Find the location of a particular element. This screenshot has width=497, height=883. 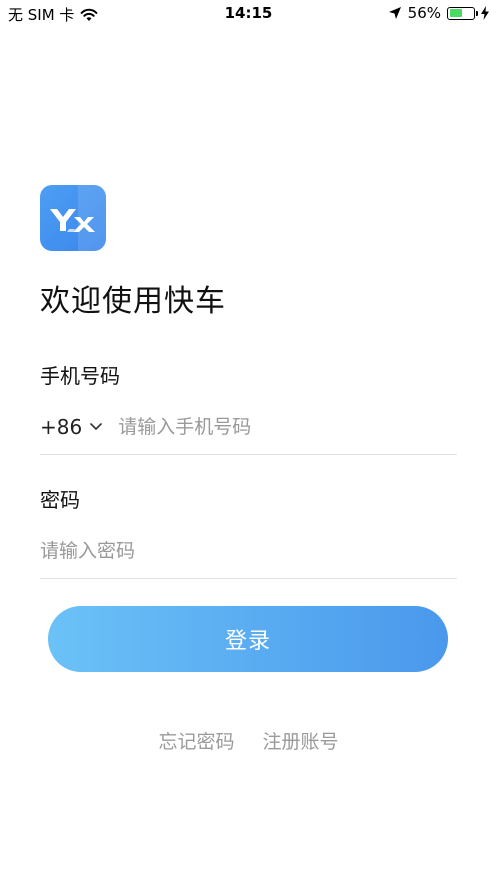

phone-divider is located at coordinates (248, 454).